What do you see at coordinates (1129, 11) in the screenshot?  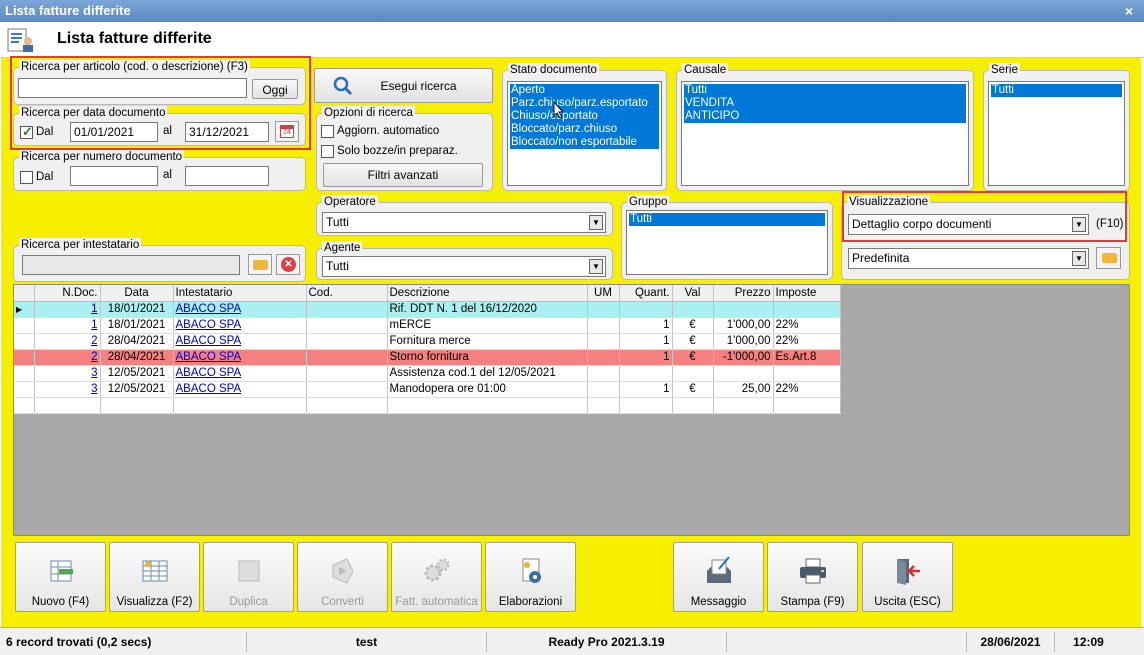 I see `close-icon: ×` at bounding box center [1129, 11].